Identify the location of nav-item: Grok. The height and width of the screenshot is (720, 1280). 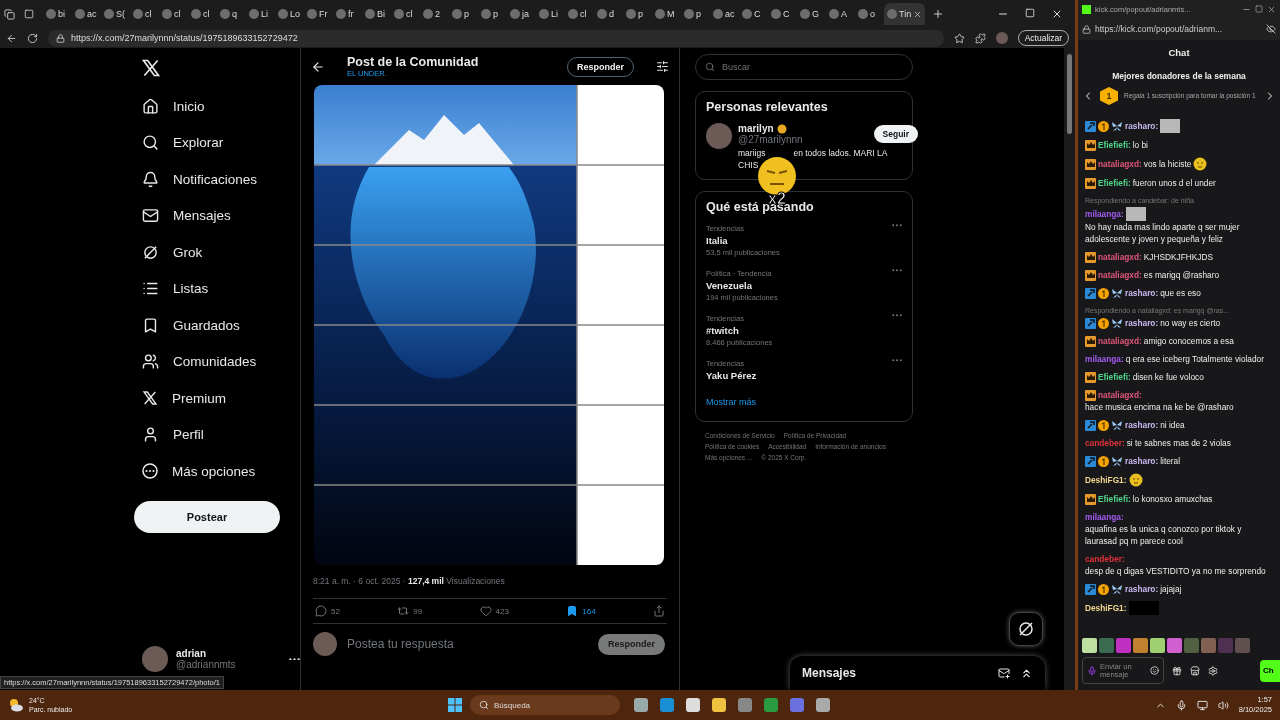
(217, 252).